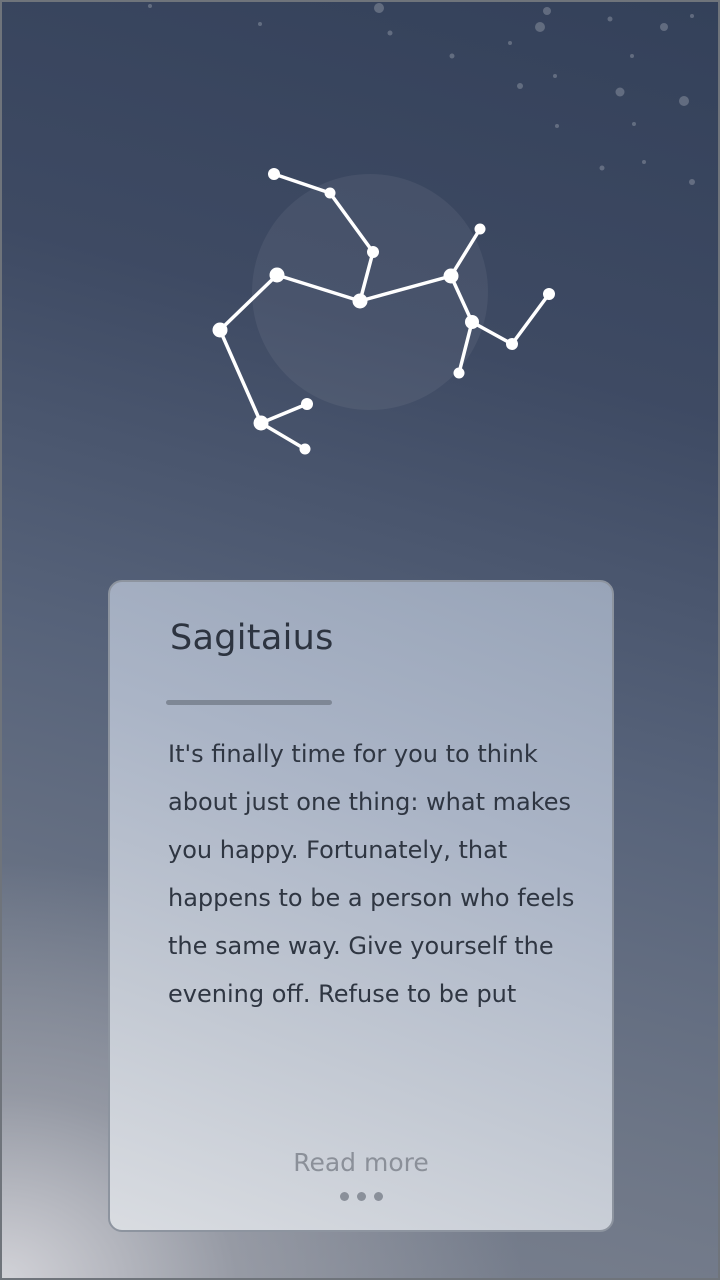  What do you see at coordinates (370, 292) in the screenshot?
I see `moon-glow` at bounding box center [370, 292].